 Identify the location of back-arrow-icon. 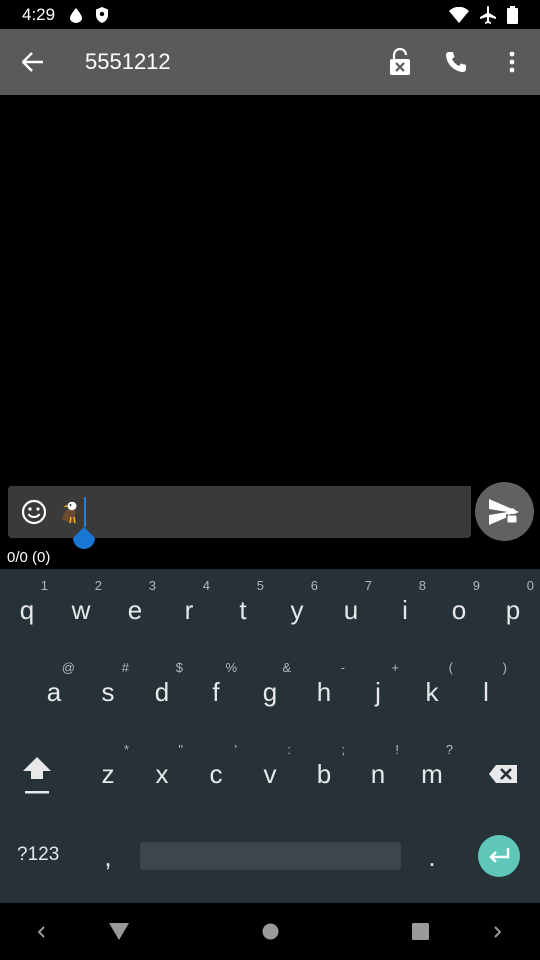
(32, 62).